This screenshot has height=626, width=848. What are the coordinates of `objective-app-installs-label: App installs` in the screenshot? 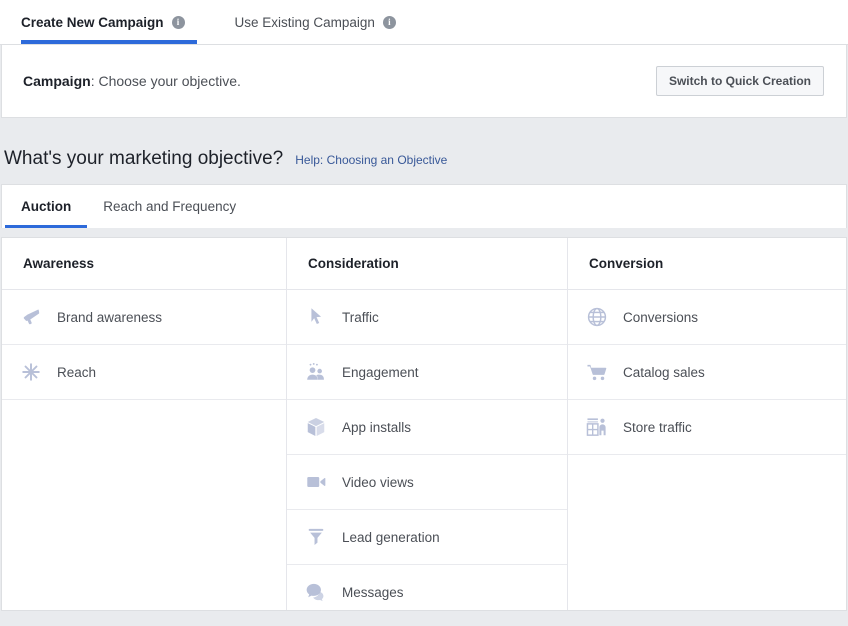 It's located at (377, 427).